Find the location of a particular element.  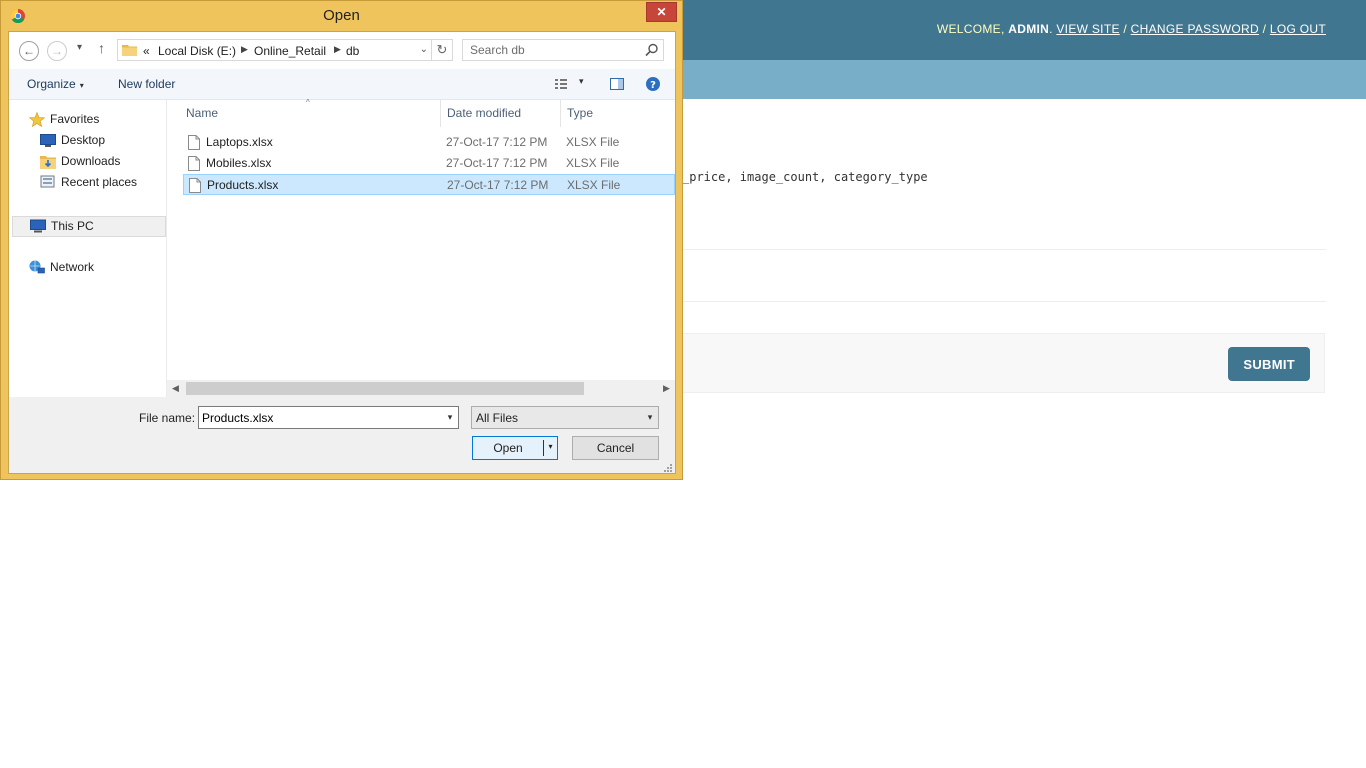

recent-locations-dropdown-icon: ▾ is located at coordinates (79, 47).